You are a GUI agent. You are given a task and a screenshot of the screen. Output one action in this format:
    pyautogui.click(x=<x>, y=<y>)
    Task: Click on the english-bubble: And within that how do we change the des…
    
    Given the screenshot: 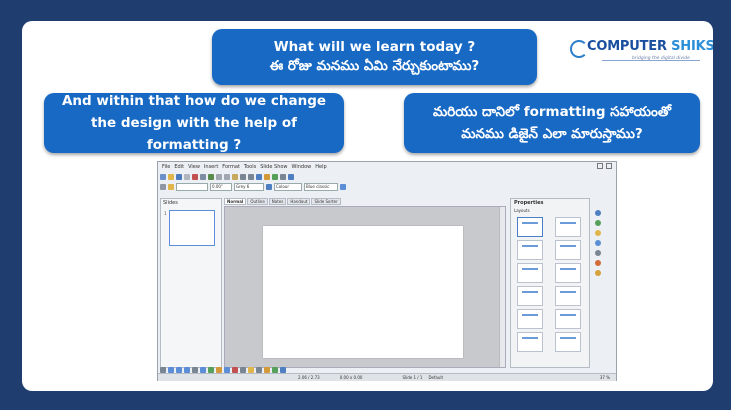 What is the action you would take?
    pyautogui.click(x=194, y=123)
    